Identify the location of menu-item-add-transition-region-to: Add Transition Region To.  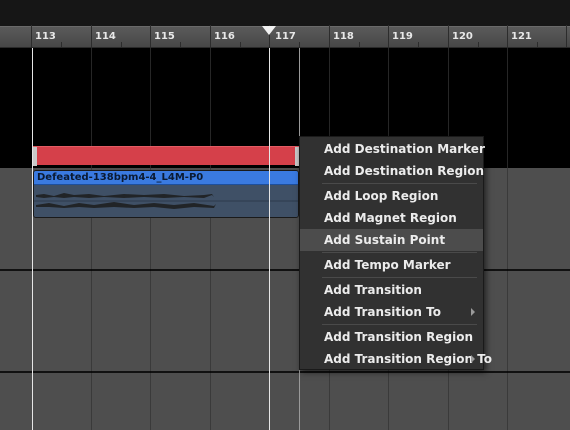
(396, 359).